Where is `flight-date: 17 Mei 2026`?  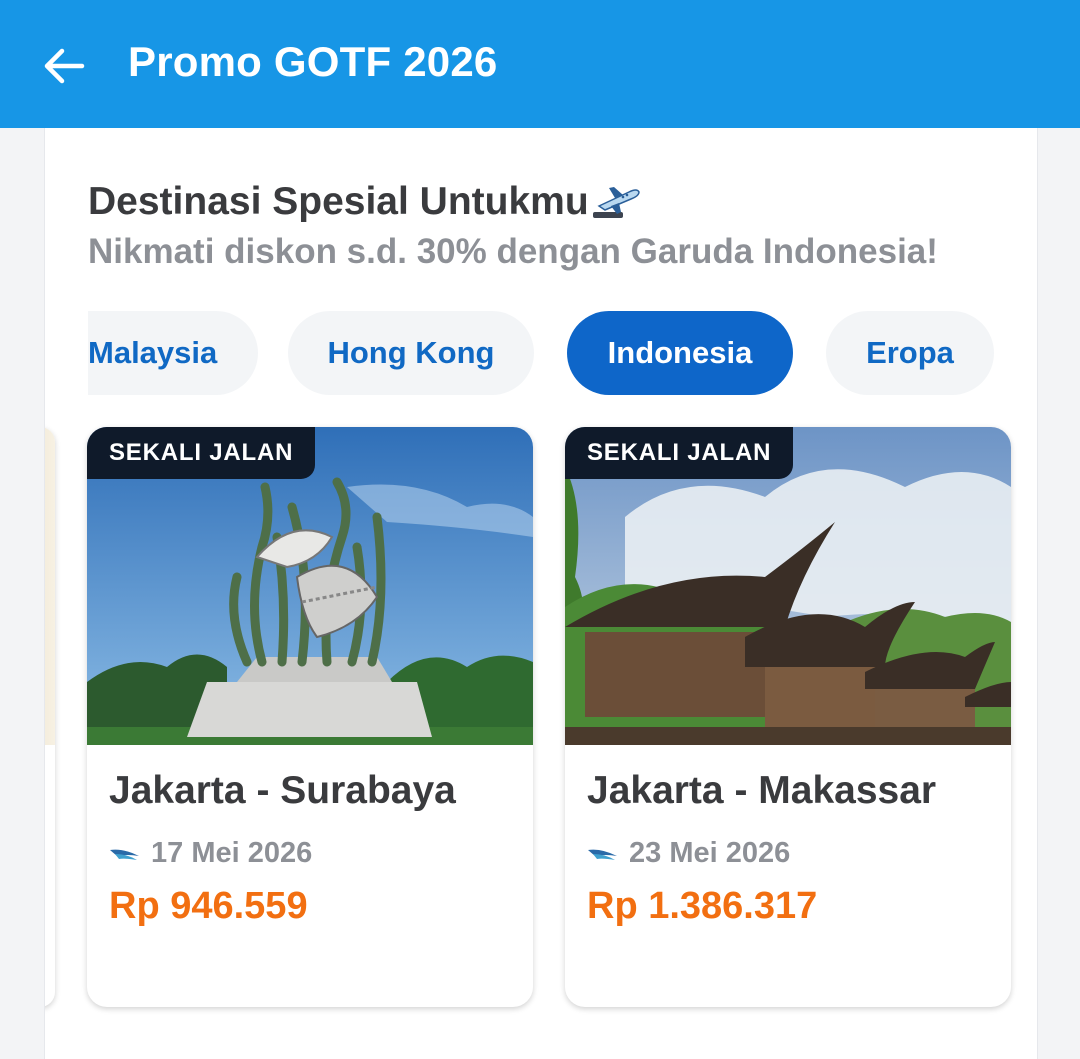 flight-date: 17 Mei 2026 is located at coordinates (232, 853).